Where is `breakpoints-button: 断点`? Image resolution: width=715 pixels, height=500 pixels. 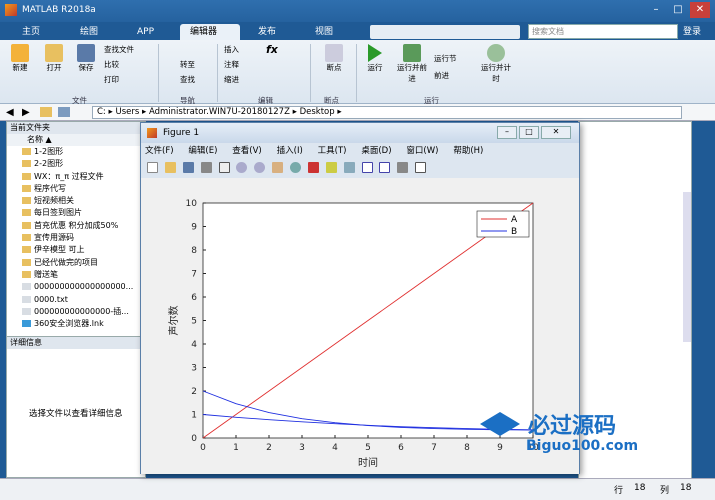
breakpoints-button: 断点 is located at coordinates (334, 58).